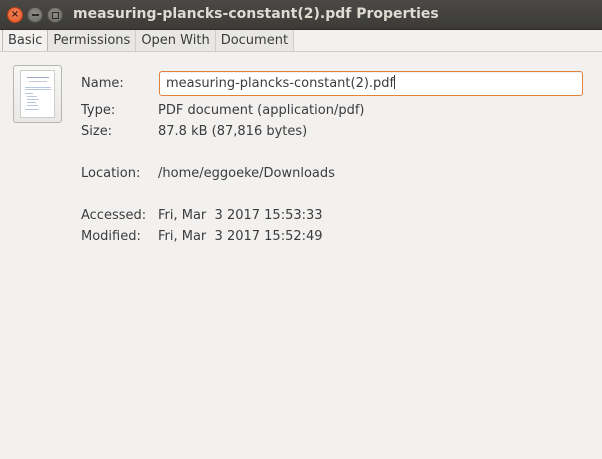 Image resolution: width=602 pixels, height=459 pixels. I want to click on page-preview, so click(37, 94).